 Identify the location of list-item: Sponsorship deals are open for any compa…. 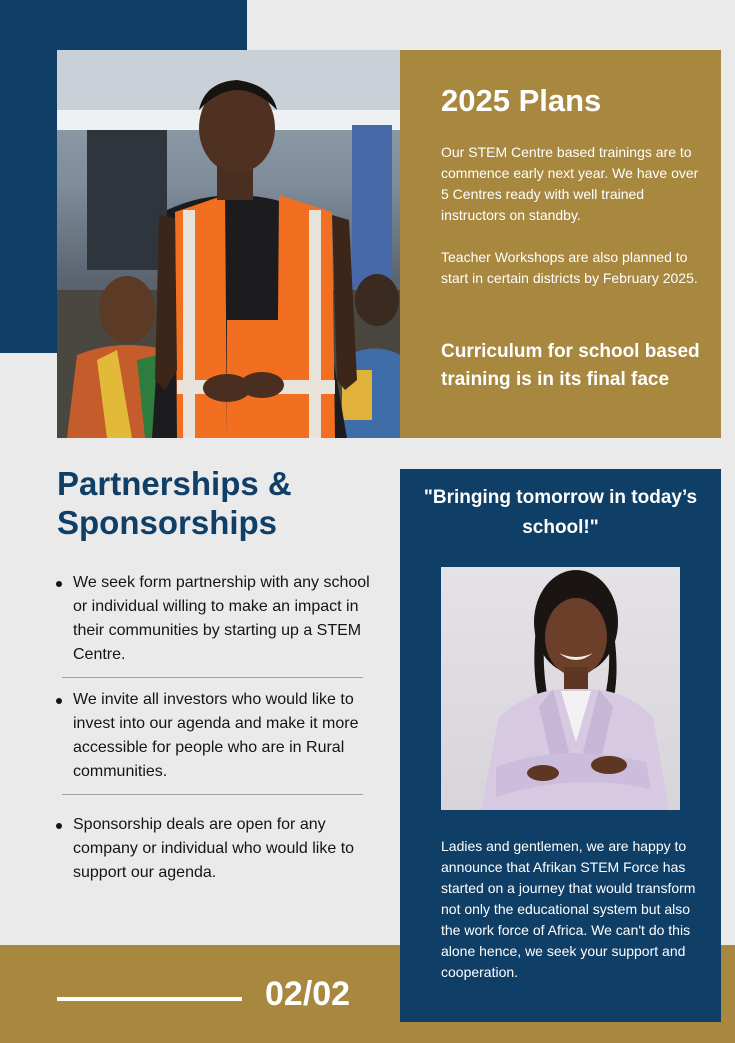
(214, 849).